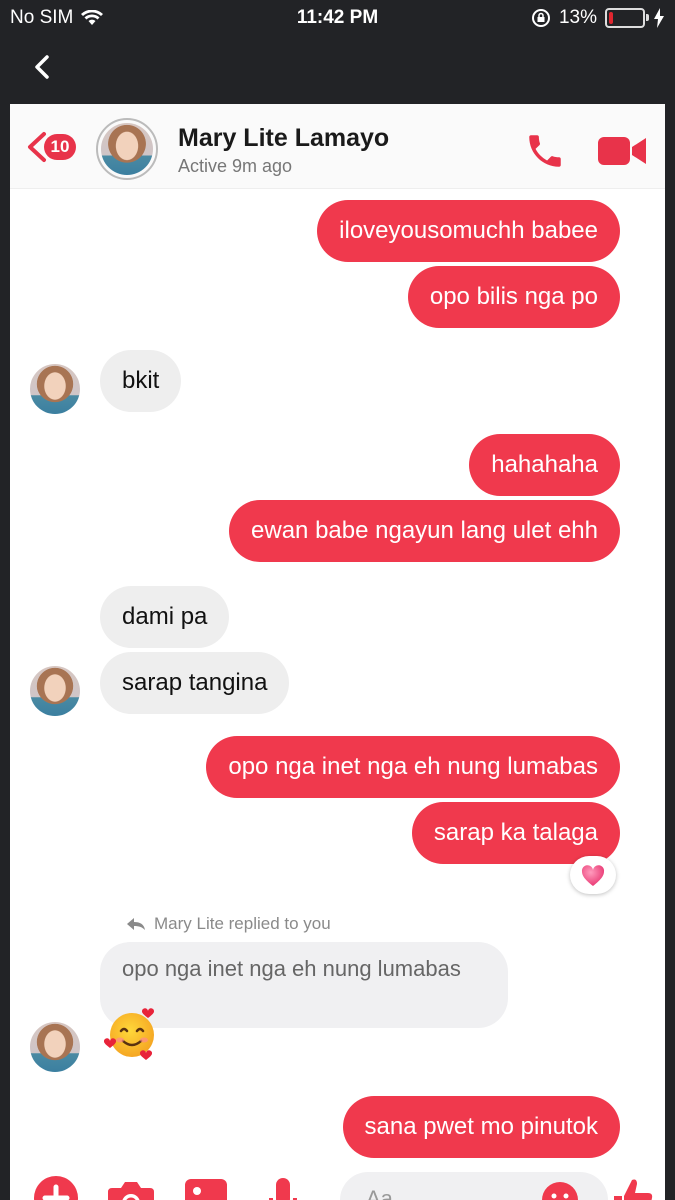 Image resolution: width=675 pixels, height=1200 pixels. Describe the element at coordinates (481, 1127) in the screenshot. I see `message-bubble-outgoing: sana pwet mo pinutok` at that location.